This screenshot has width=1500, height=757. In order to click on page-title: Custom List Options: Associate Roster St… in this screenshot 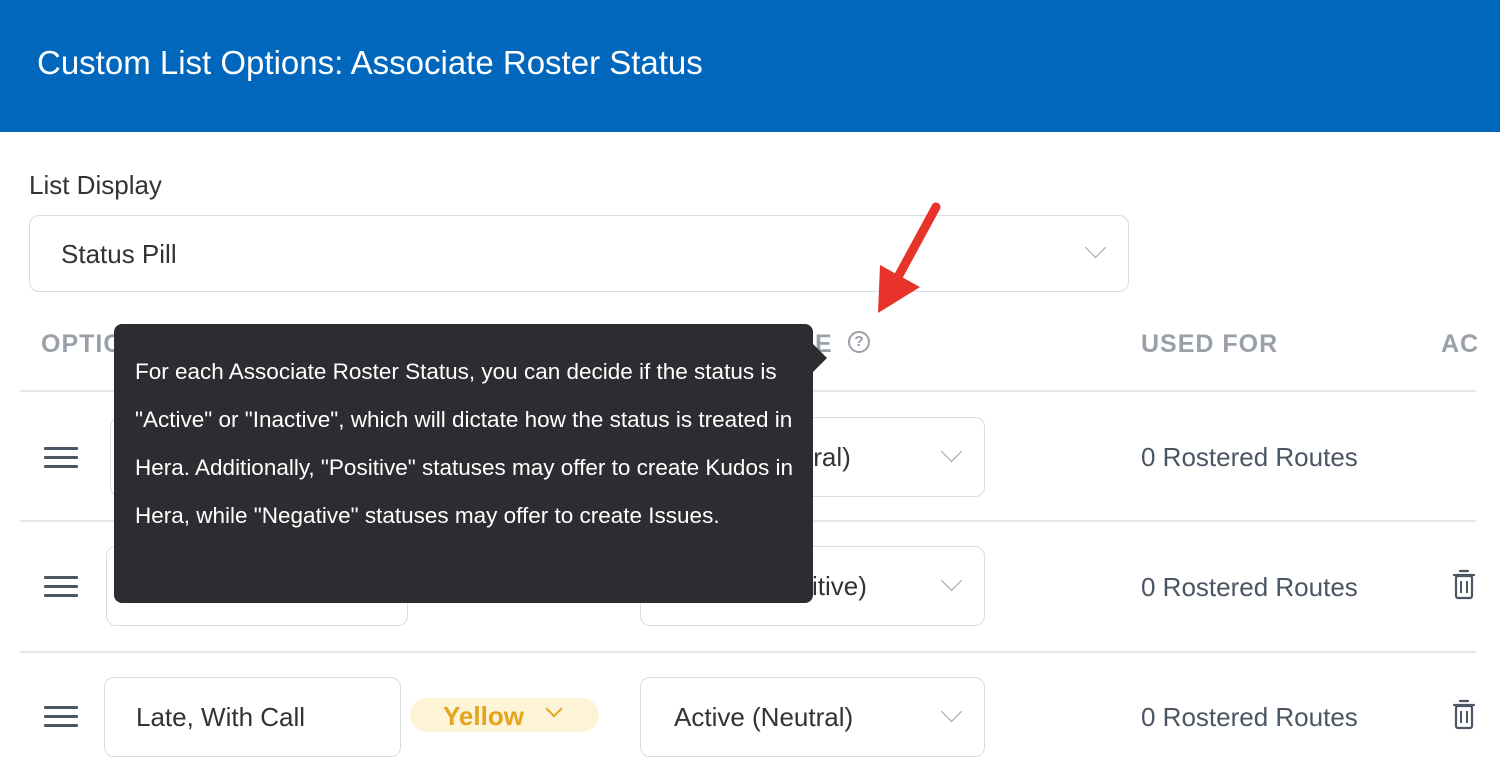, I will do `click(370, 62)`.